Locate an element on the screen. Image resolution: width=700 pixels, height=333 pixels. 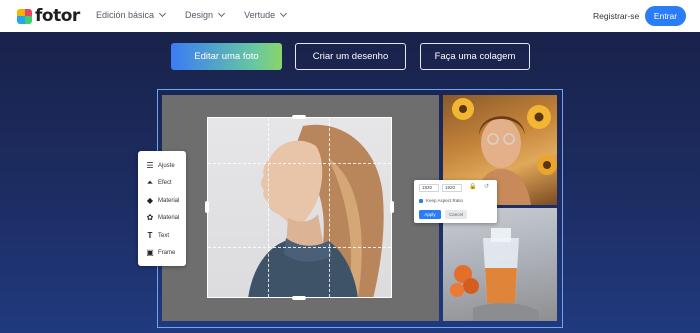
edit-photo-button: Editar uma foto is located at coordinates (226, 56).